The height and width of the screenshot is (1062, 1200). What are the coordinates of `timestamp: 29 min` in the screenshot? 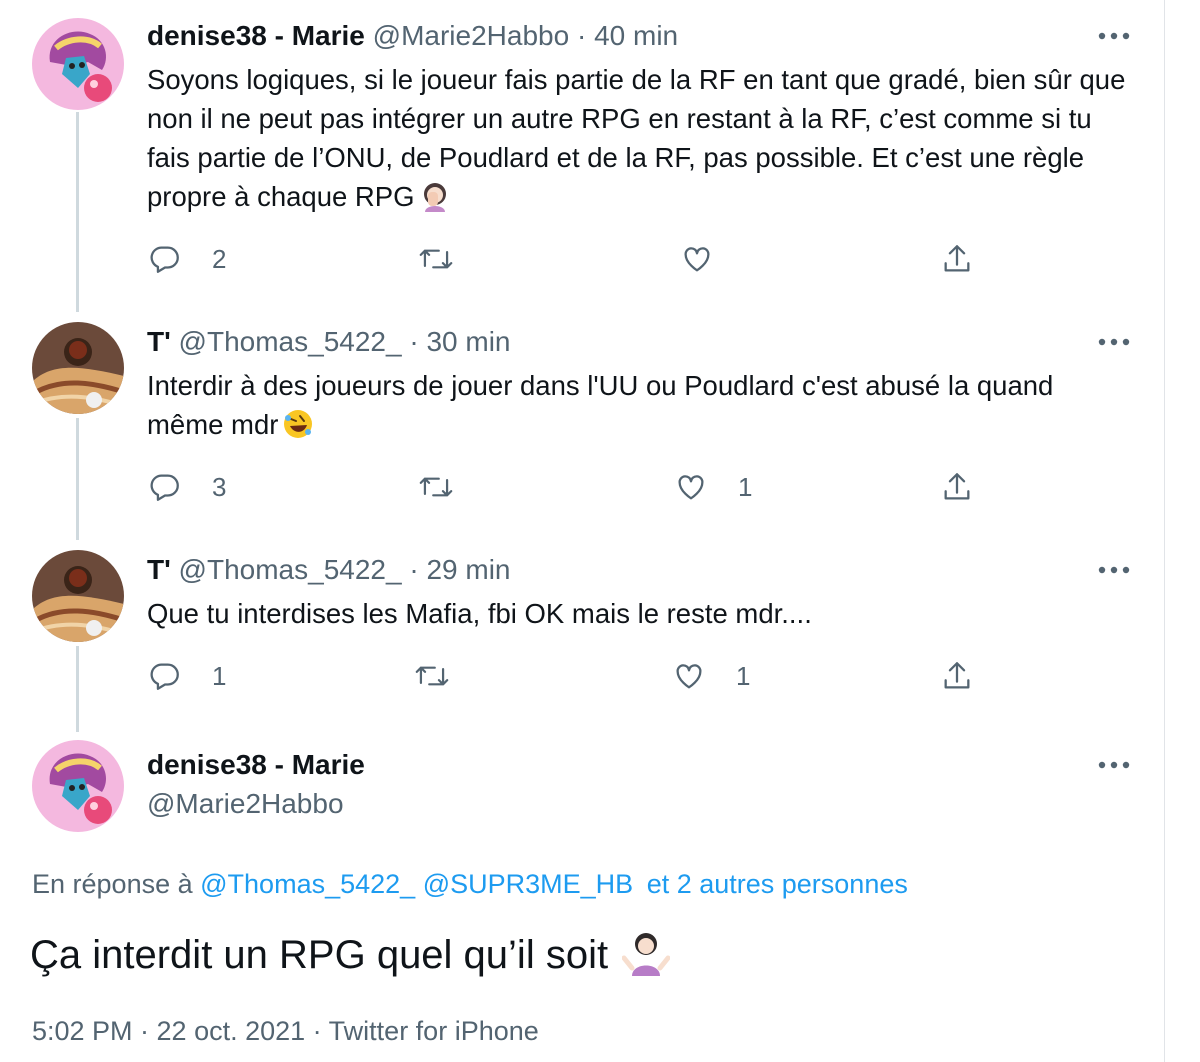 It's located at (468, 569).